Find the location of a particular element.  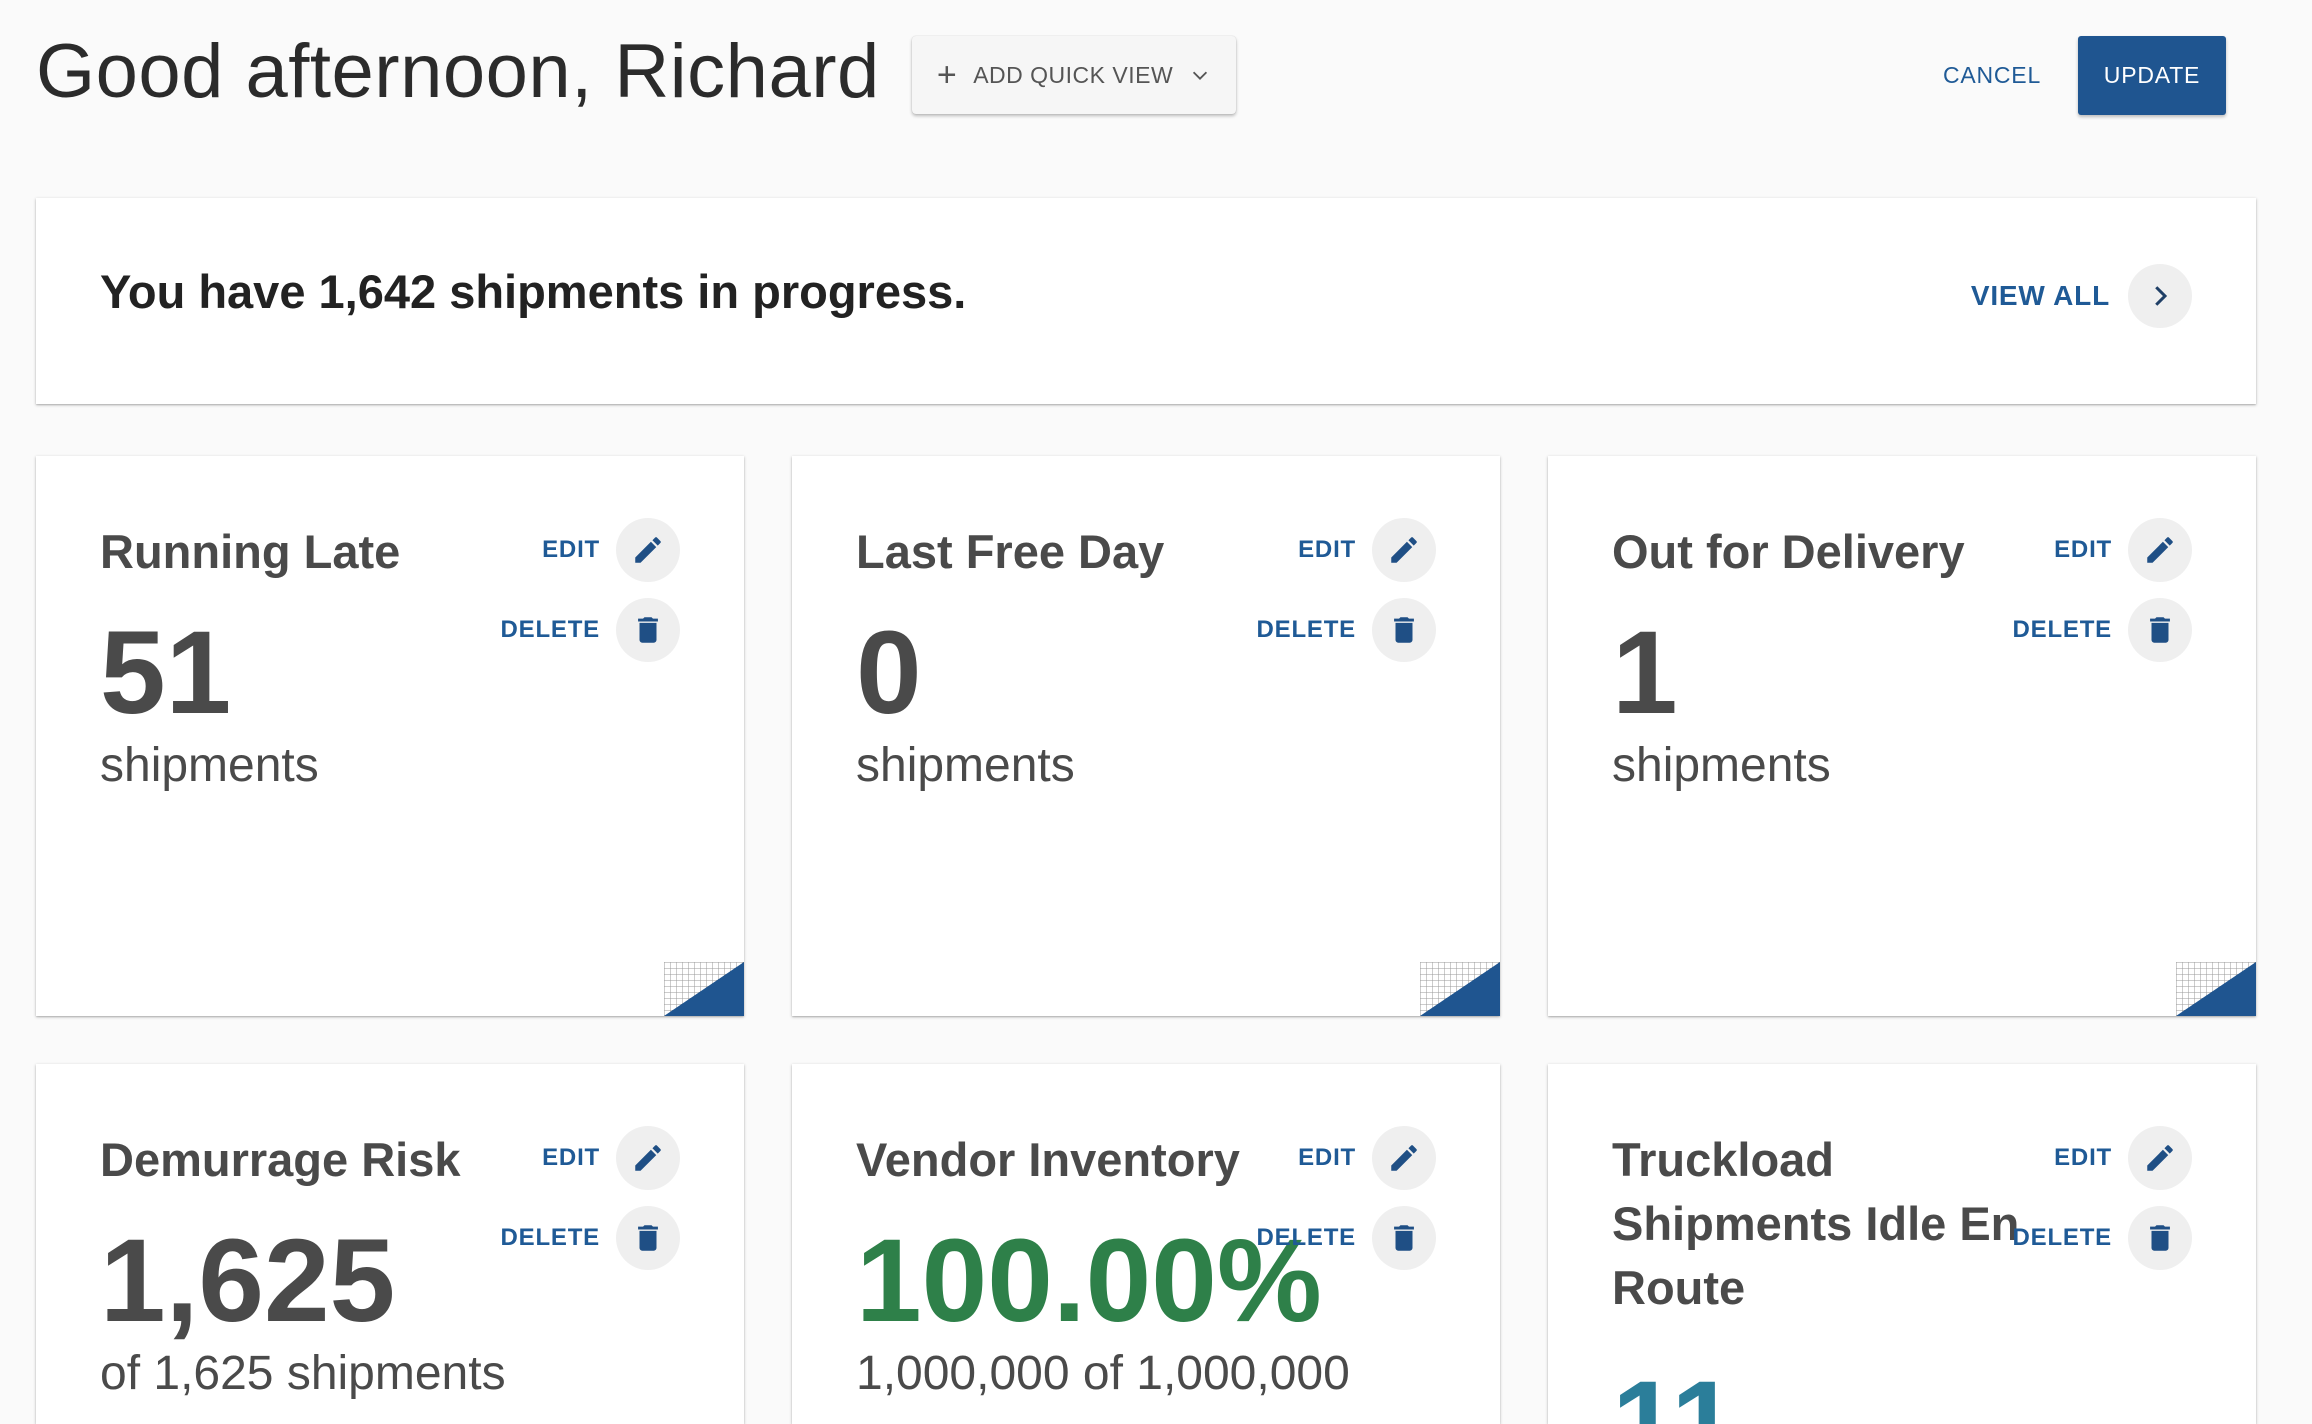

quick-view-card: Out for Delivery 1 shipments EDIT DELETE is located at coordinates (1902, 736).